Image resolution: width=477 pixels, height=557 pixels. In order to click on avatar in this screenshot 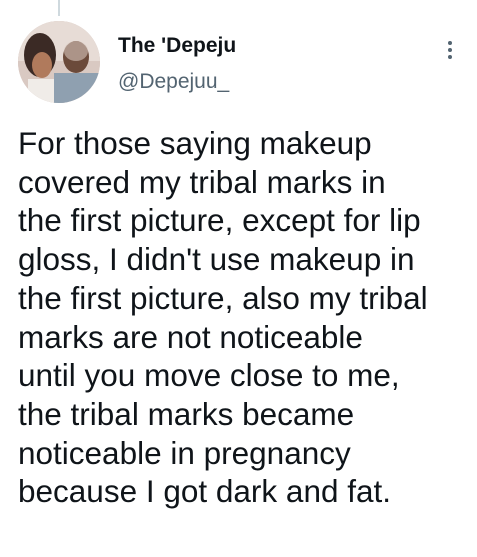, I will do `click(59, 62)`.